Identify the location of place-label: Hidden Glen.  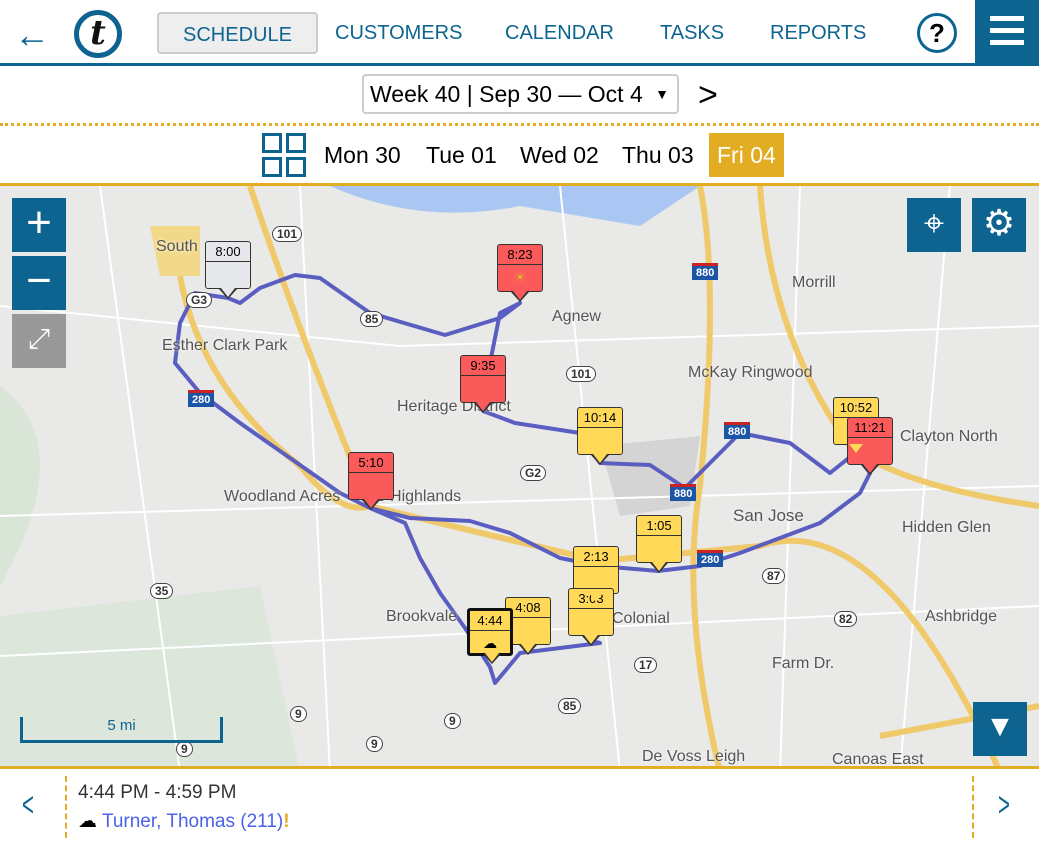
(946, 527).